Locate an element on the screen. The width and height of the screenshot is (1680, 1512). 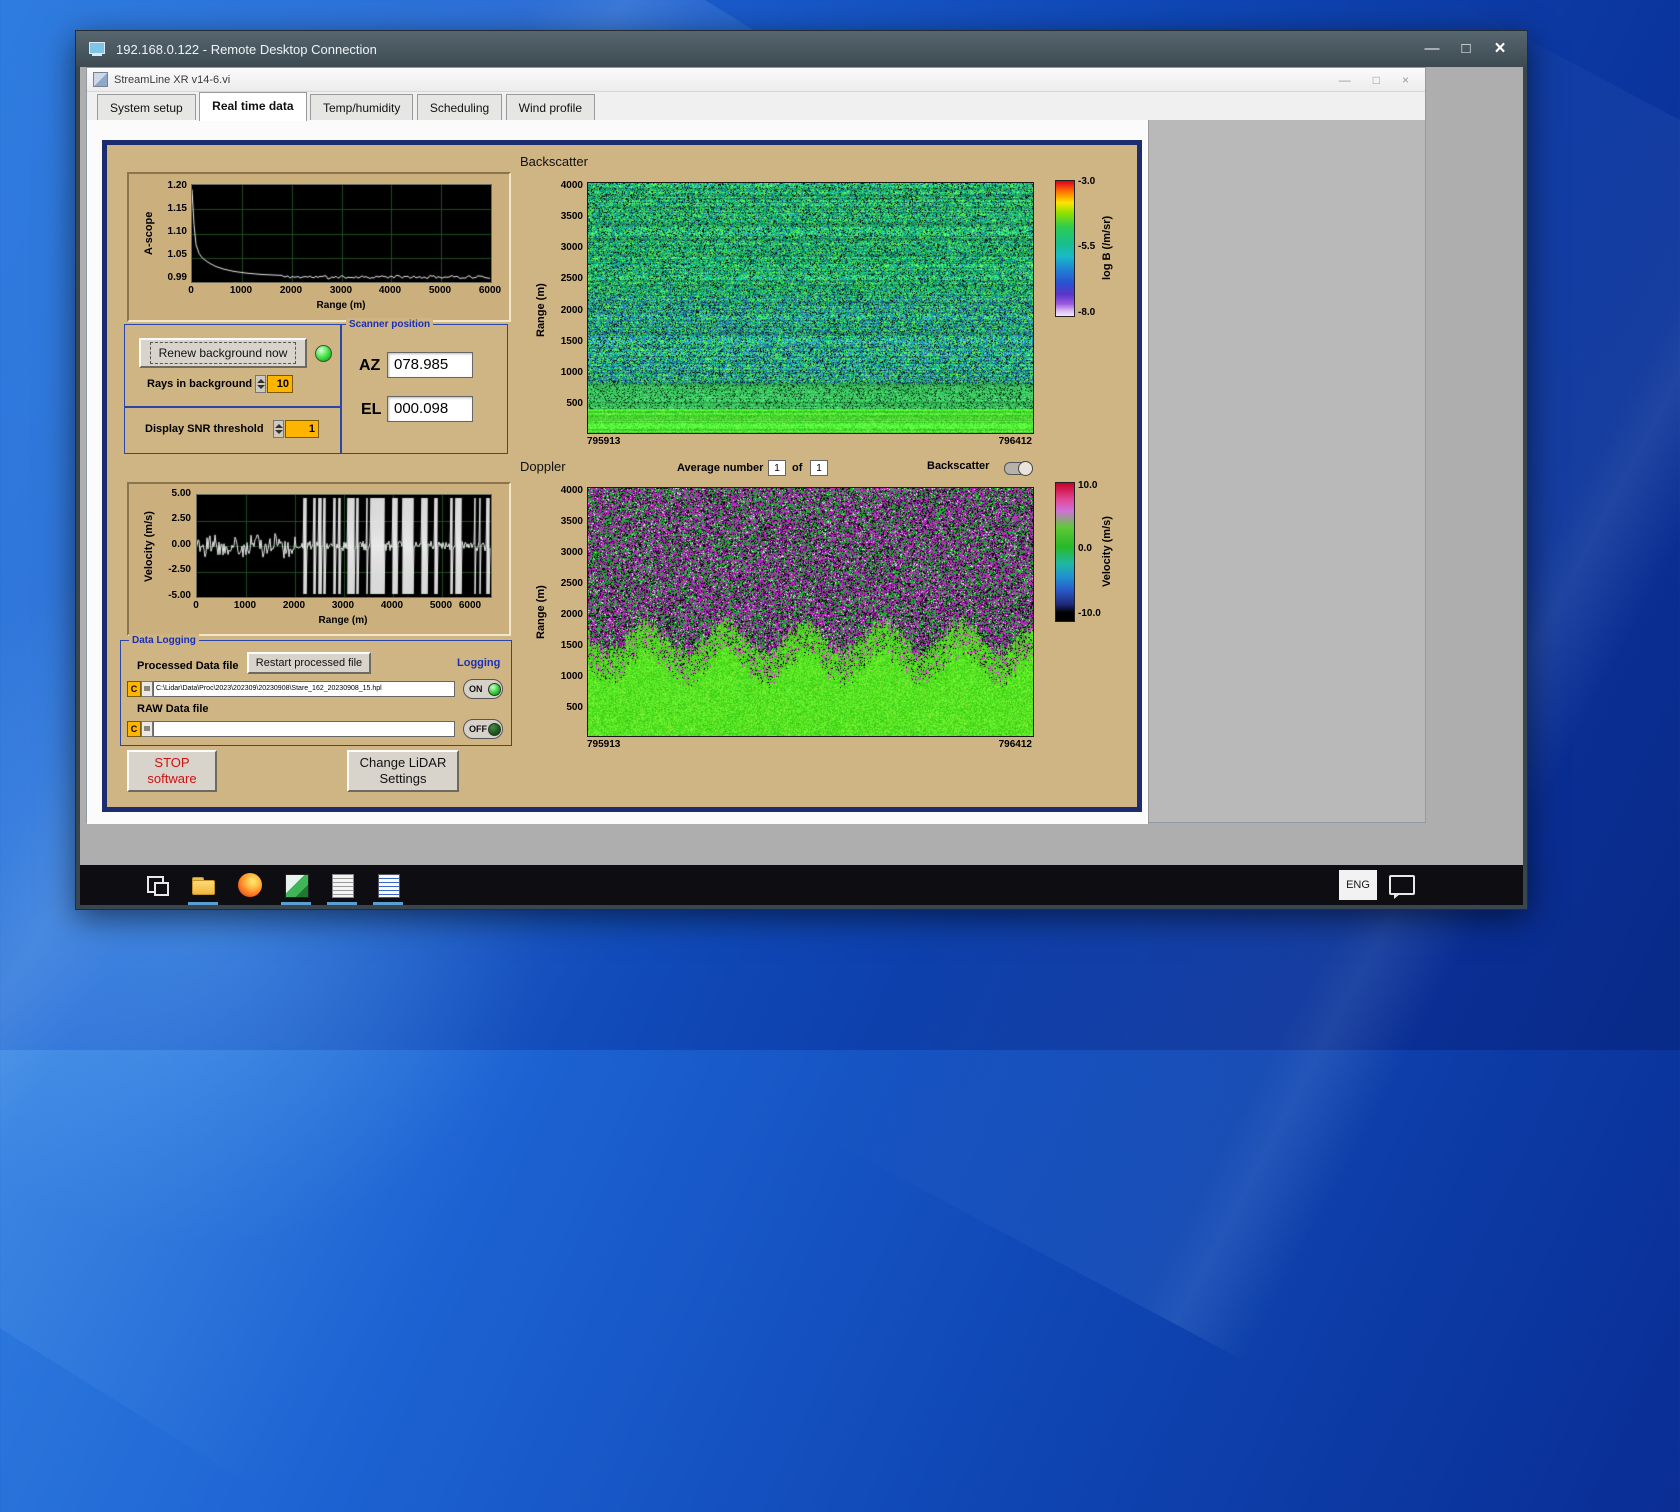
axis-tick: 5000 is located at coordinates (440, 290).